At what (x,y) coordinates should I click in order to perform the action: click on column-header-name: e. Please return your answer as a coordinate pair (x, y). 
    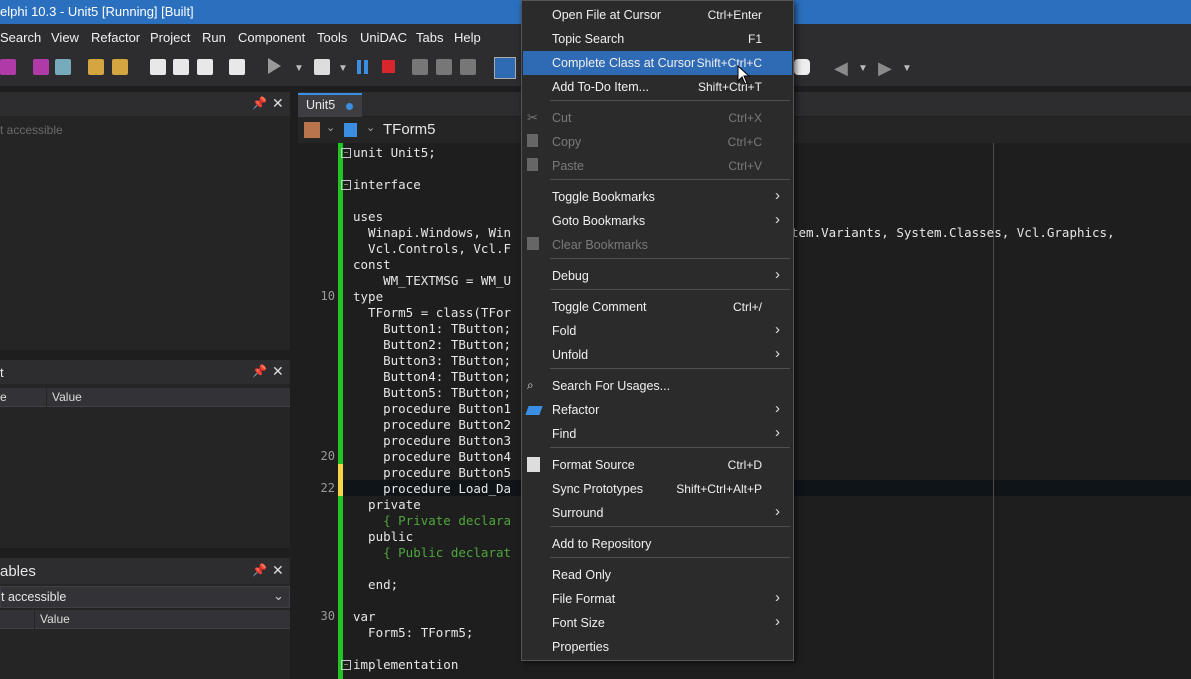
    Looking at the image, I should click on (23, 397).